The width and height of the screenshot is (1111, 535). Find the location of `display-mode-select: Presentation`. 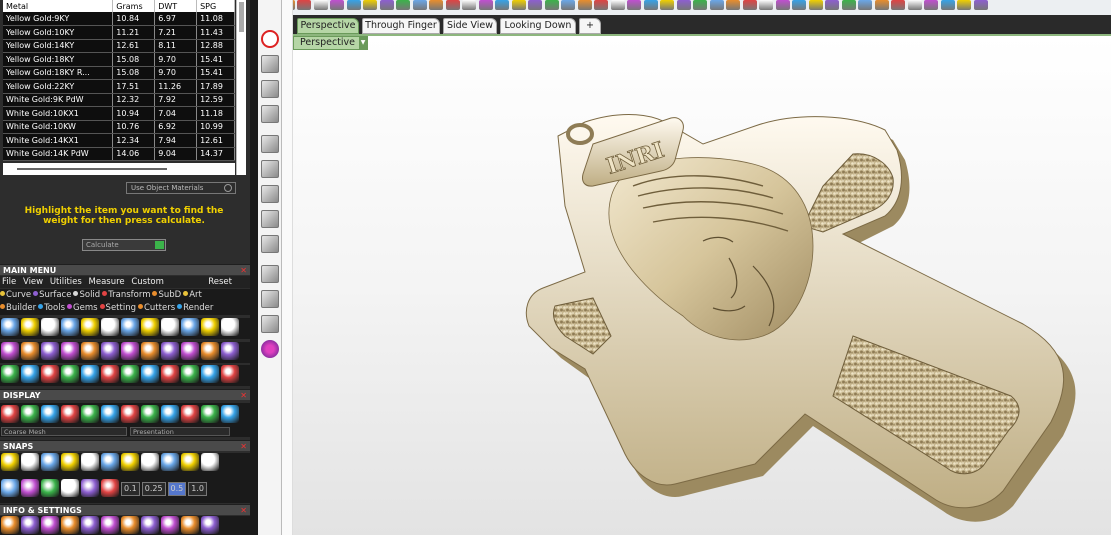

display-mode-select: Presentation is located at coordinates (180, 431).